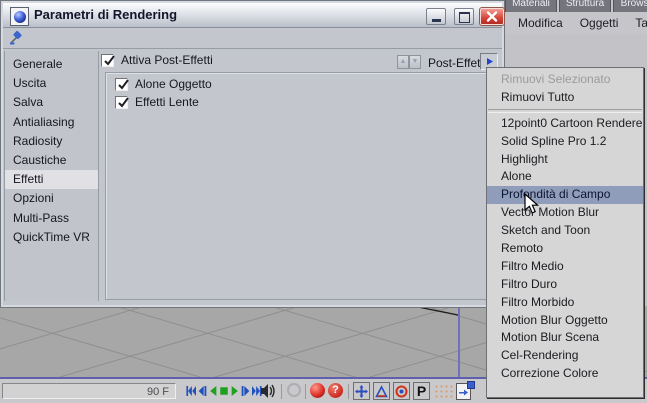  I want to click on effect-row: Effetti Lente, so click(157, 102).